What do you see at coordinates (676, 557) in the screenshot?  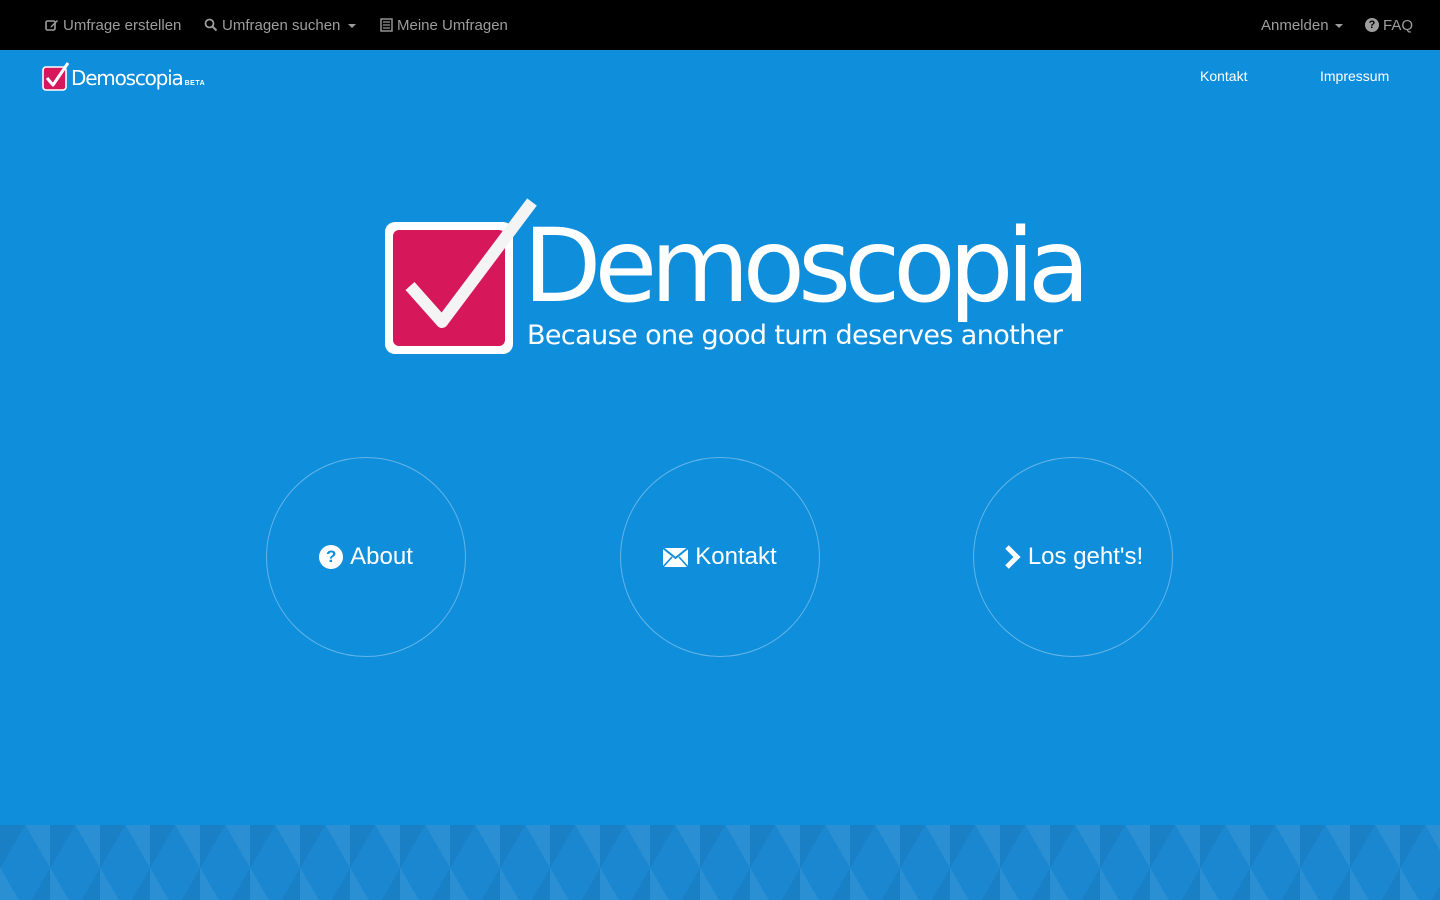 I see `envelope-icon` at bounding box center [676, 557].